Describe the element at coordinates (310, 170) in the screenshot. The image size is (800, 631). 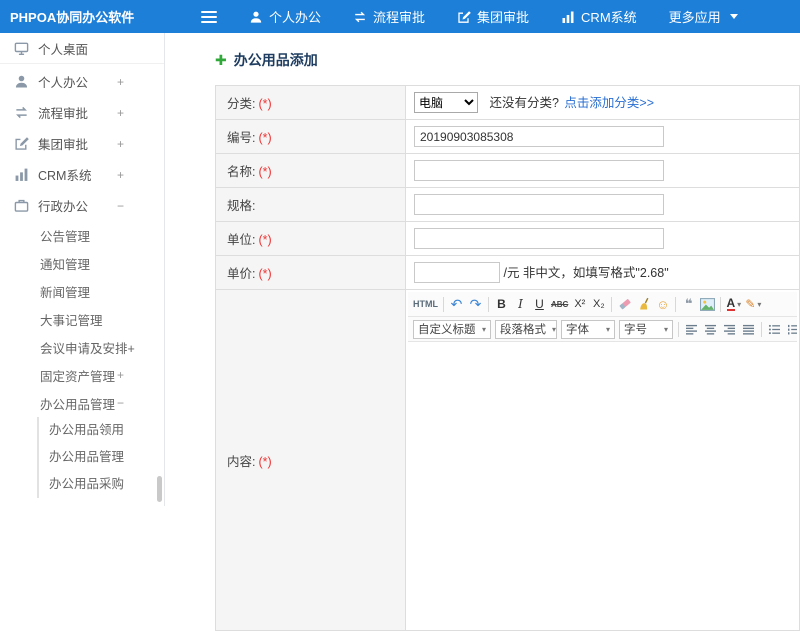
I see `field-label-cell: 名称: (*)` at that location.